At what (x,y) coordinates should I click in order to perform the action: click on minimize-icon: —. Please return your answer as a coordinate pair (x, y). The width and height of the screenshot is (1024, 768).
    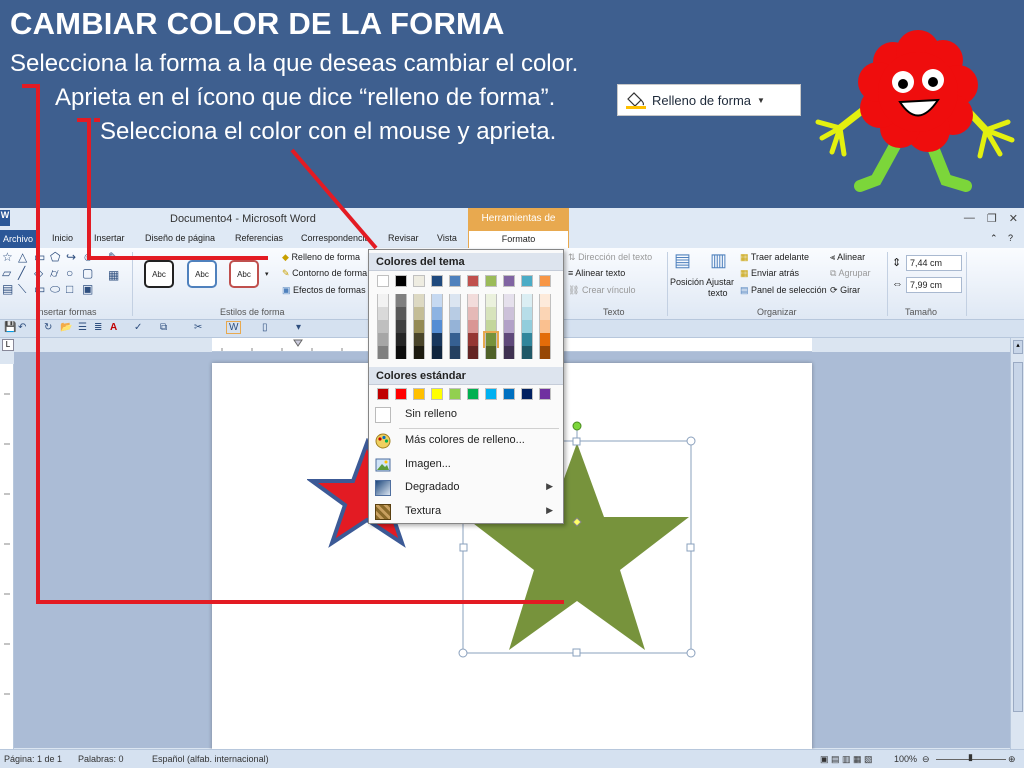
    Looking at the image, I should click on (969, 218).